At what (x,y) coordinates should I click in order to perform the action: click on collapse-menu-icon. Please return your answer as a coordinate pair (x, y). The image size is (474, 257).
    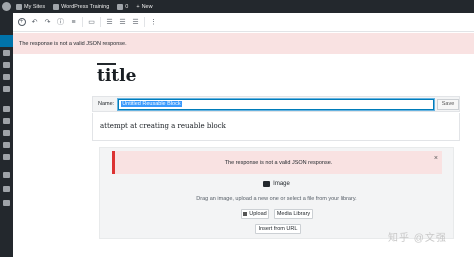
    Looking at the image, I should click on (6, 203).